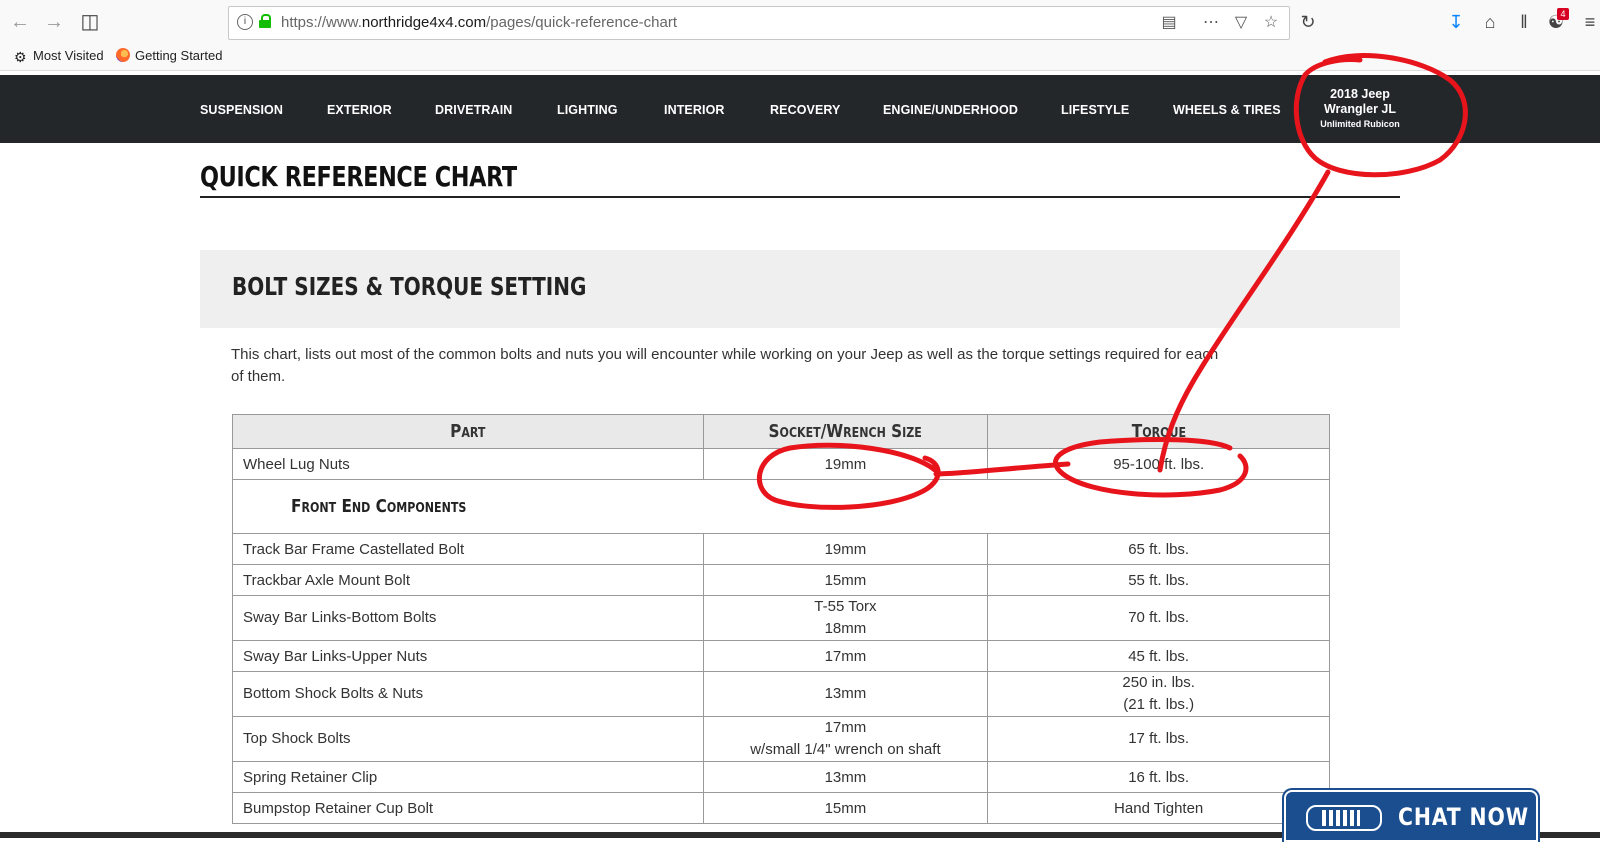 This screenshot has width=1600, height=842. Describe the element at coordinates (468, 777) in the screenshot. I see `cell-part: Spring Retainer Clip` at that location.